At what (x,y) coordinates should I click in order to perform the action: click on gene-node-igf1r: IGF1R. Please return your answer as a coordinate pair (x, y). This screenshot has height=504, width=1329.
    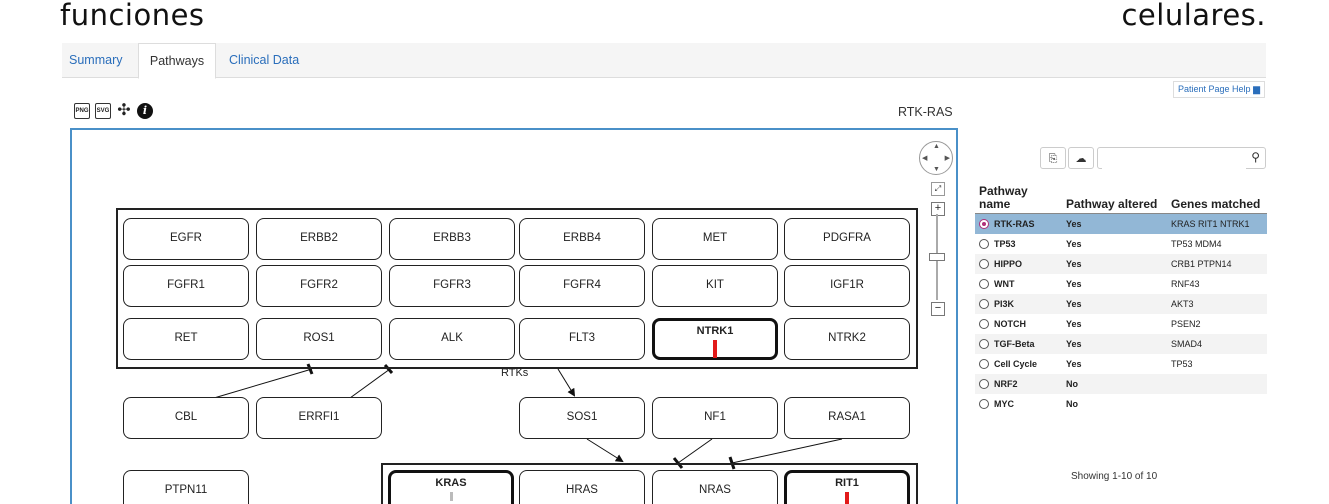
    Looking at the image, I should click on (847, 286).